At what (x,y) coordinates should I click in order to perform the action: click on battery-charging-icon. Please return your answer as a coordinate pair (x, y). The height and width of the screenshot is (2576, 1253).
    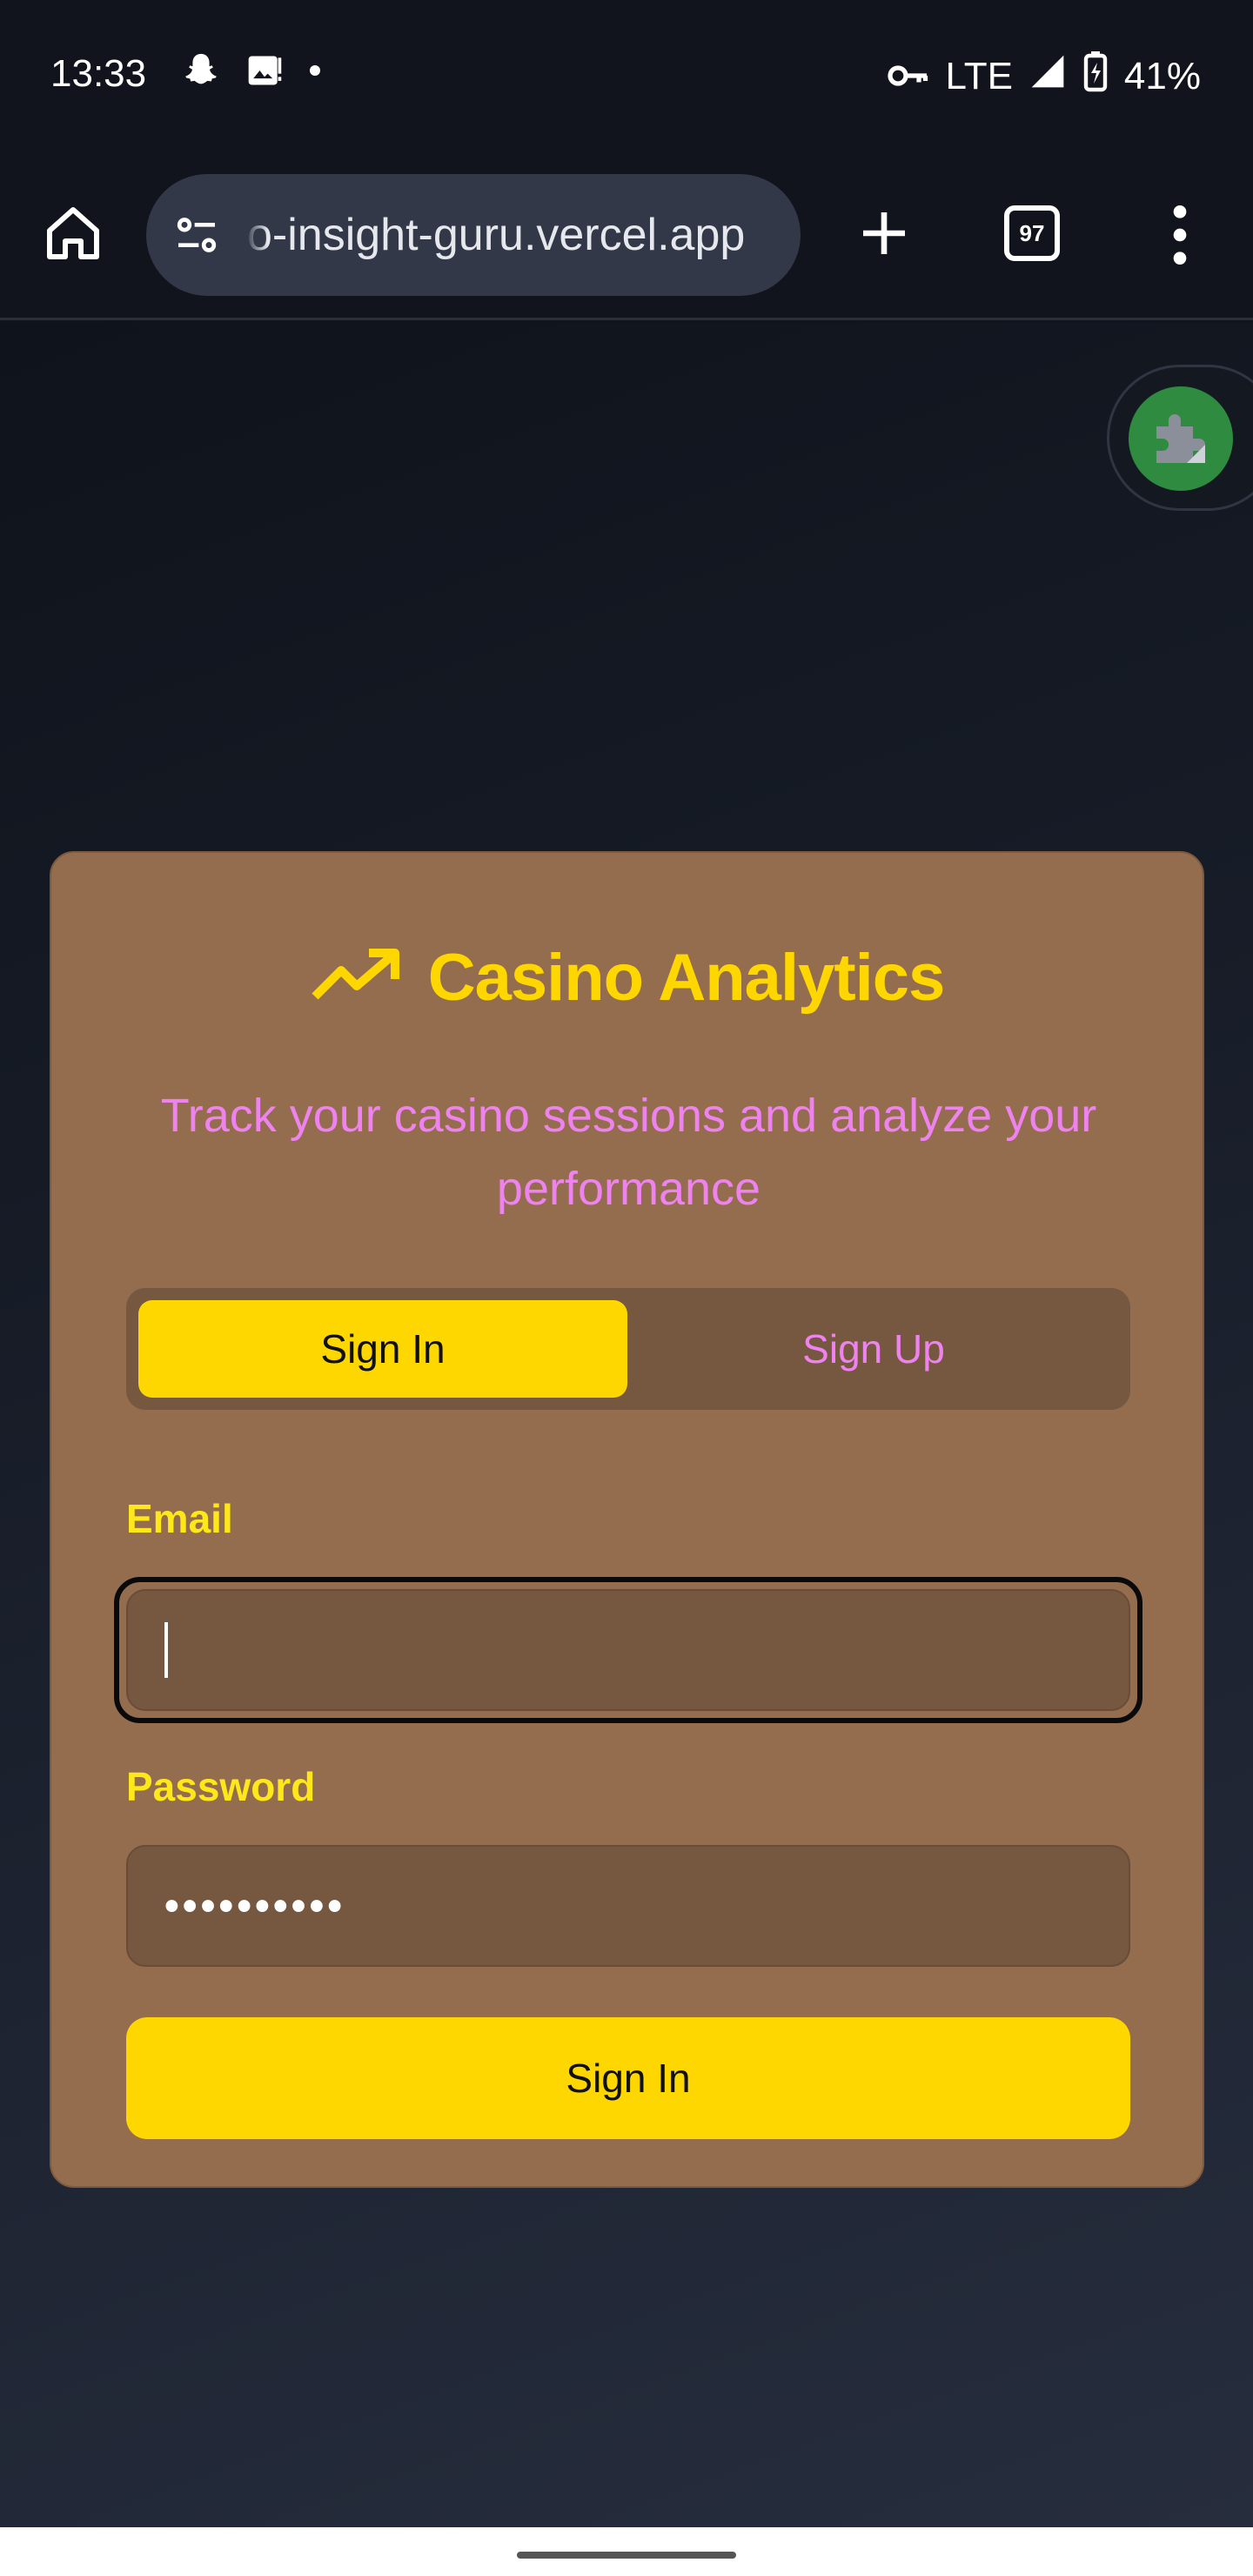
    Looking at the image, I should click on (1095, 76).